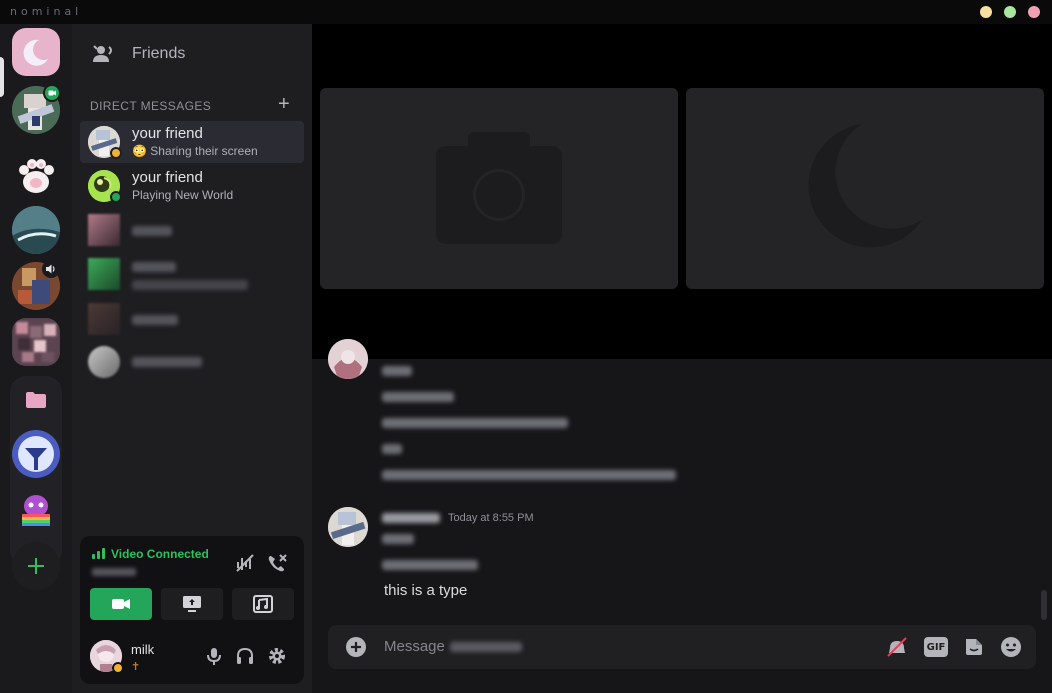 The image size is (1052, 693). Describe the element at coordinates (1044, 605) in the screenshot. I see `scrollbar-thumb` at that location.